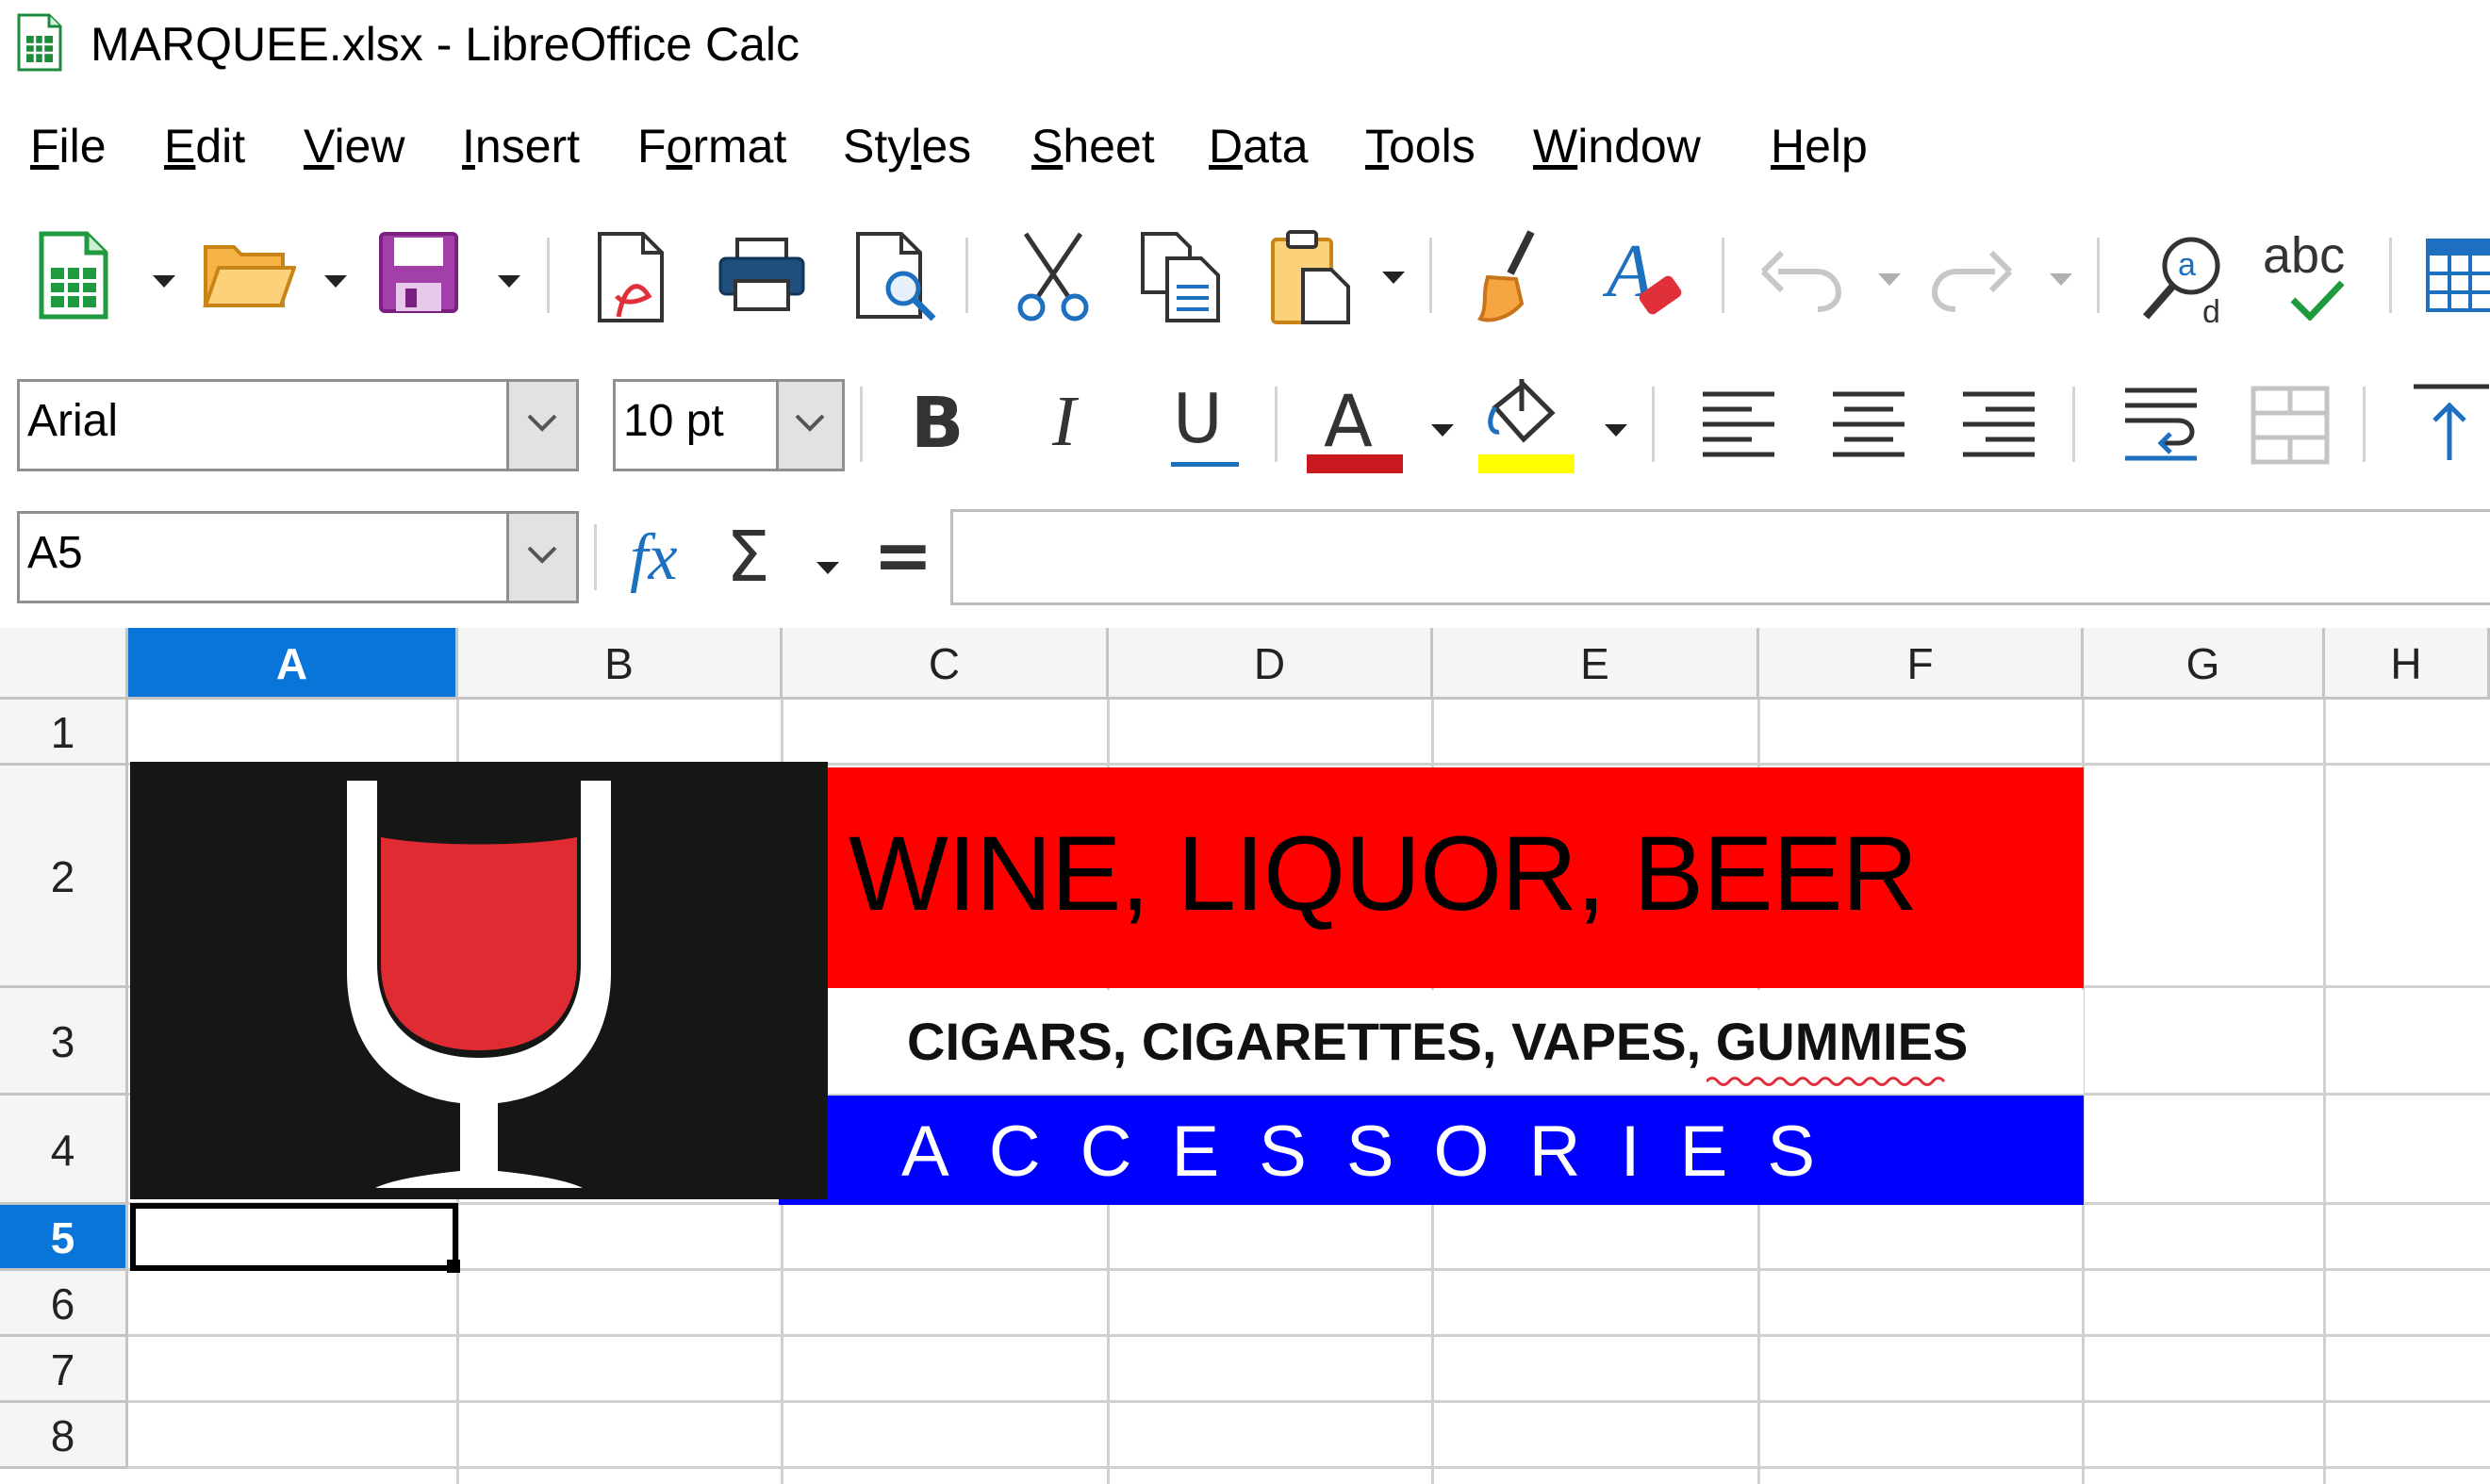 The image size is (2490, 1484). What do you see at coordinates (2204, 664) in the screenshot?
I see `column-header-g: G` at bounding box center [2204, 664].